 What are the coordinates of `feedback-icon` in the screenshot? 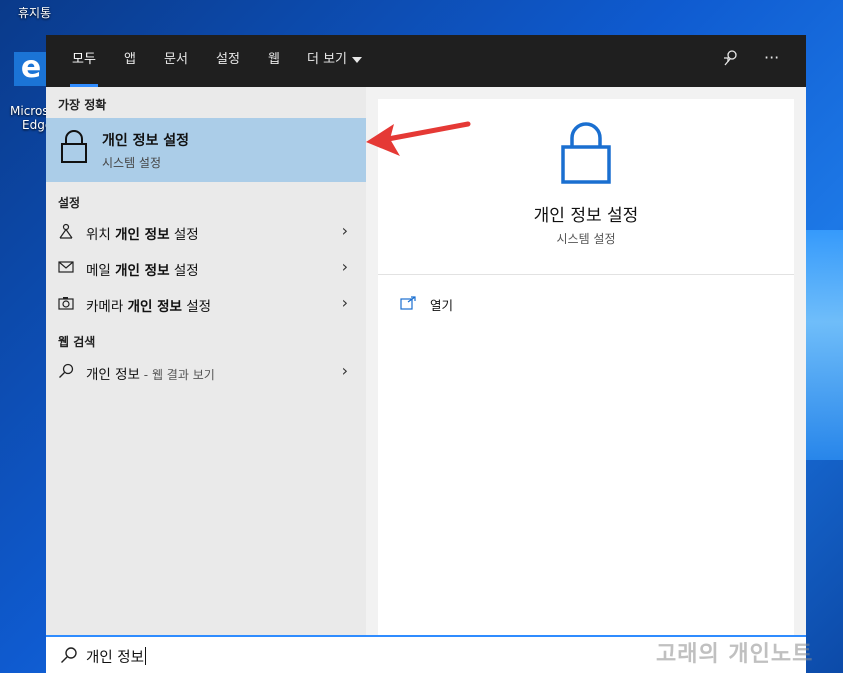 It's located at (731, 60).